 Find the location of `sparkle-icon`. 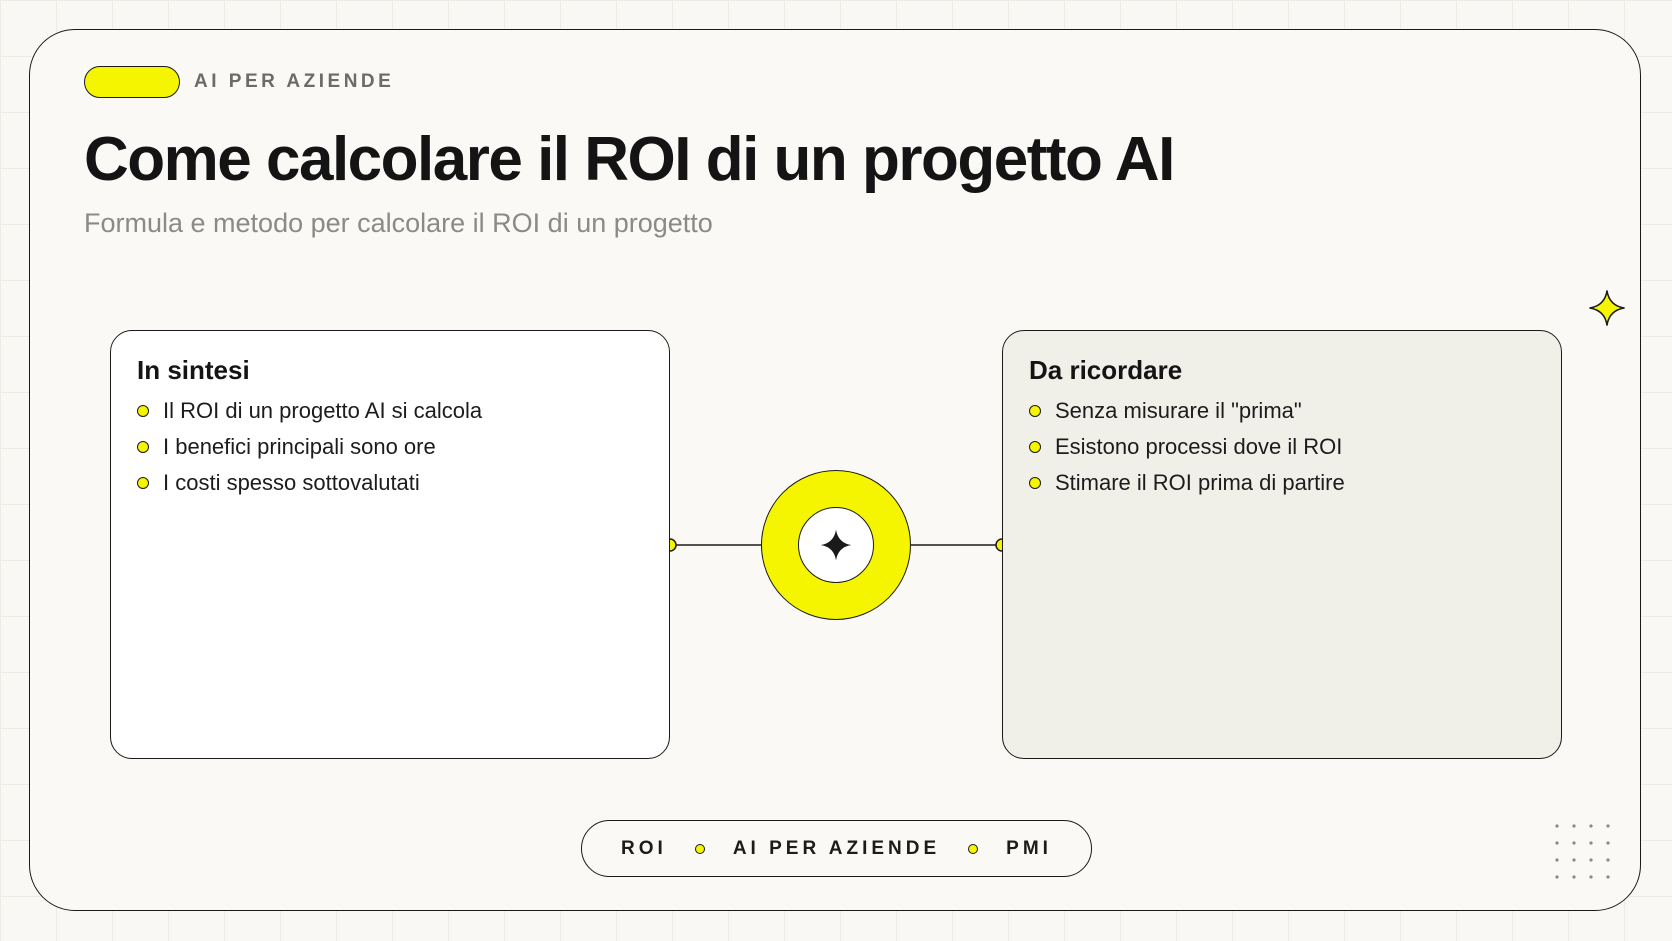

sparkle-icon is located at coordinates (1607, 308).